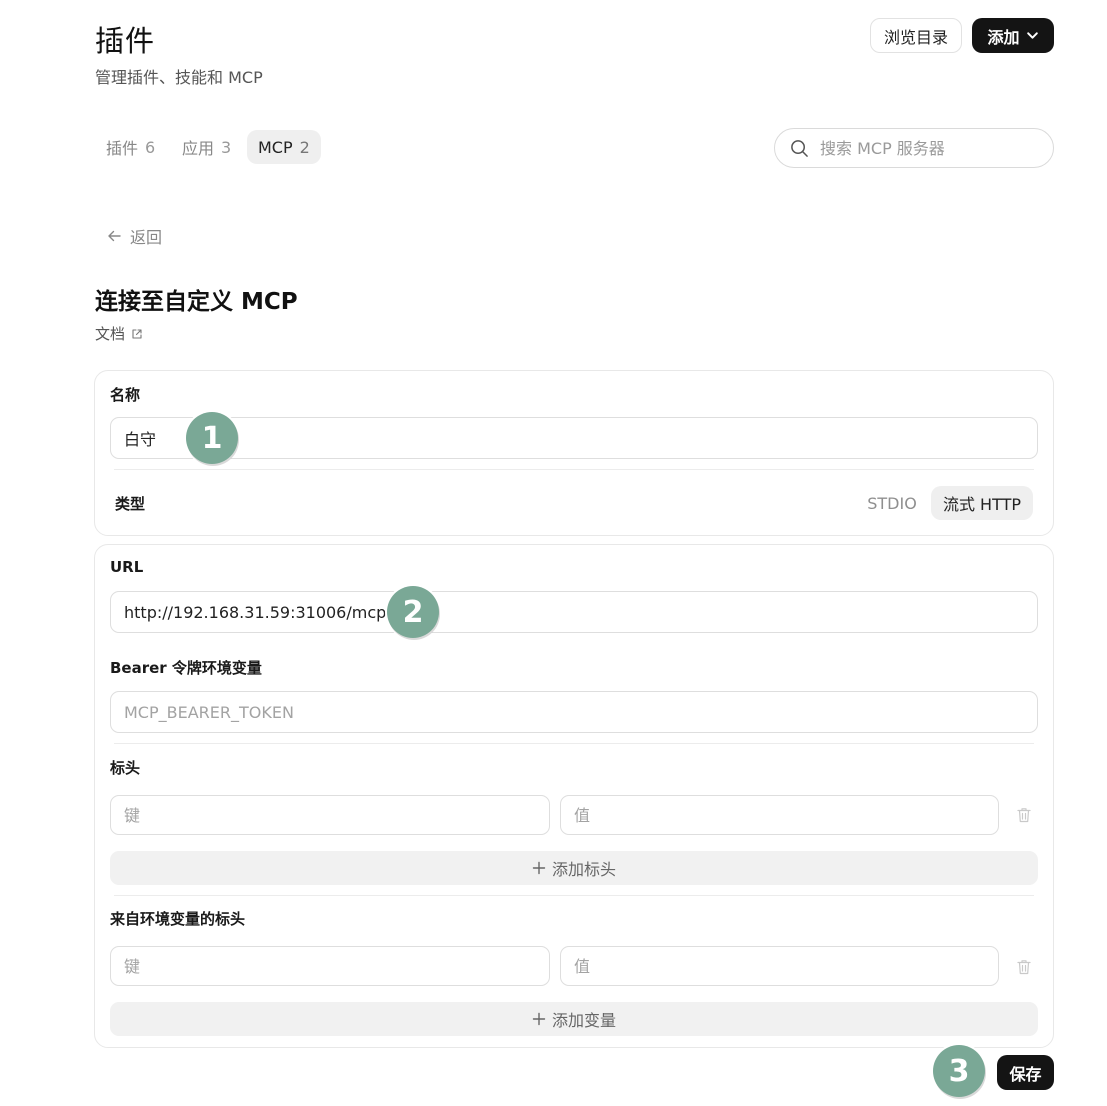 The width and height of the screenshot is (1107, 1106). What do you see at coordinates (196, 302) in the screenshot?
I see `section-title: 连接至自定义 MCP` at bounding box center [196, 302].